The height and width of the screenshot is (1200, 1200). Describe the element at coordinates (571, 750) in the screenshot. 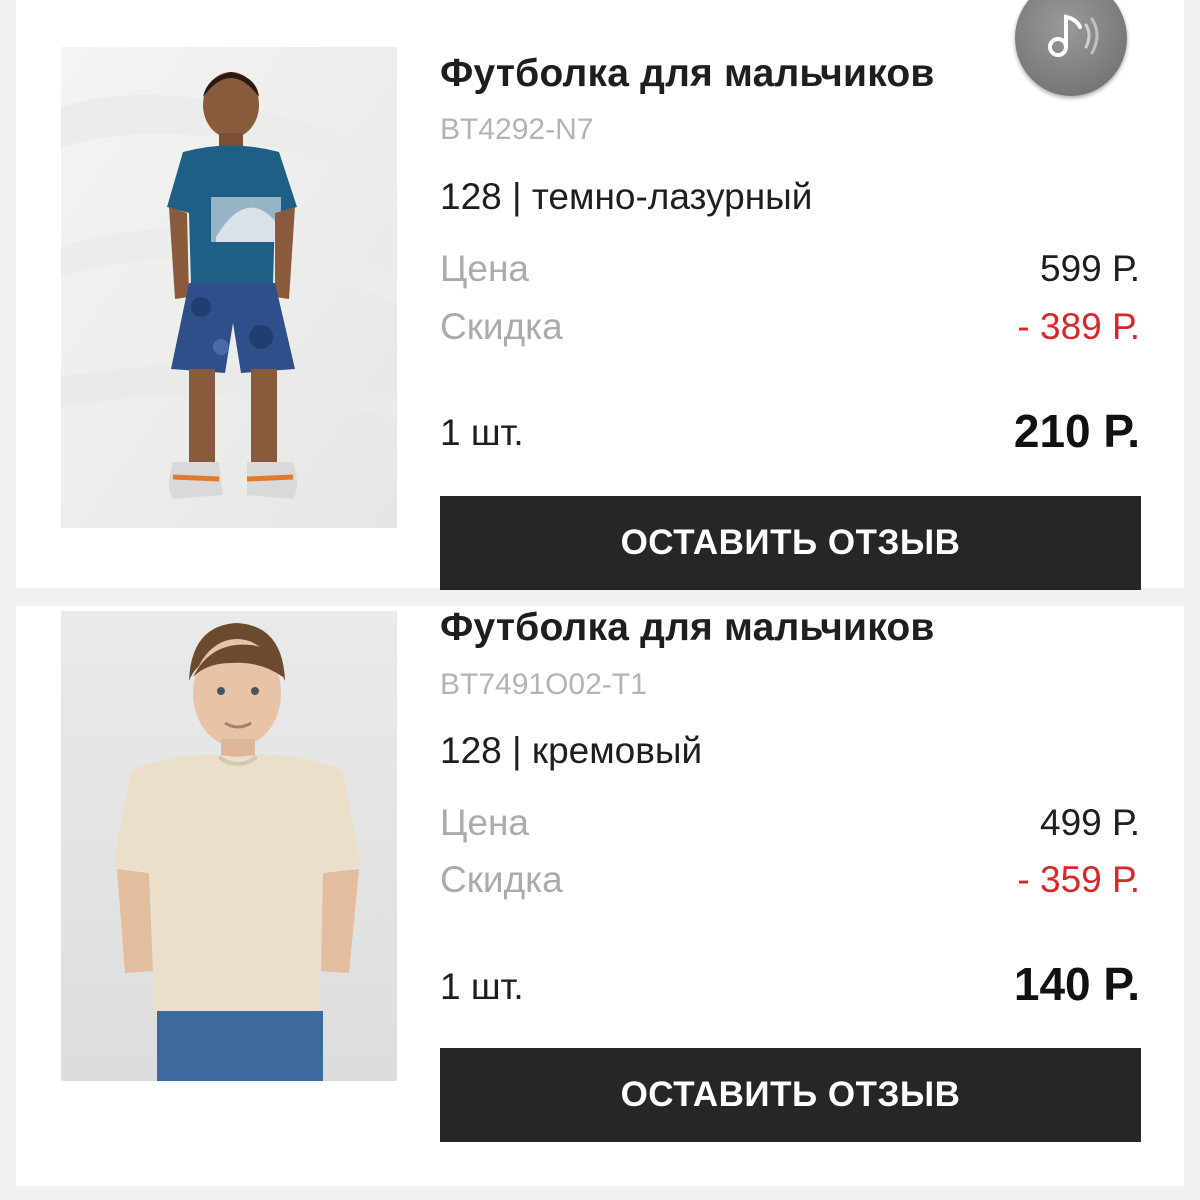

I see `product-variant: 128 | кремовый` at that location.